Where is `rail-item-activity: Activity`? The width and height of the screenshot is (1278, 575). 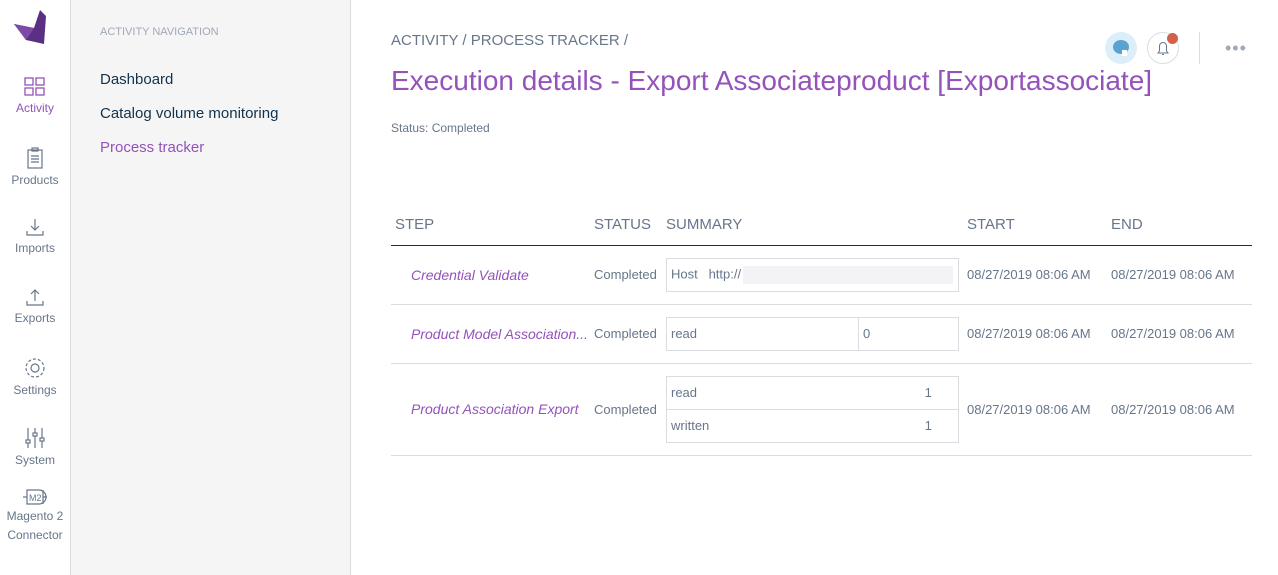
rail-item-activity: Activity is located at coordinates (35, 96).